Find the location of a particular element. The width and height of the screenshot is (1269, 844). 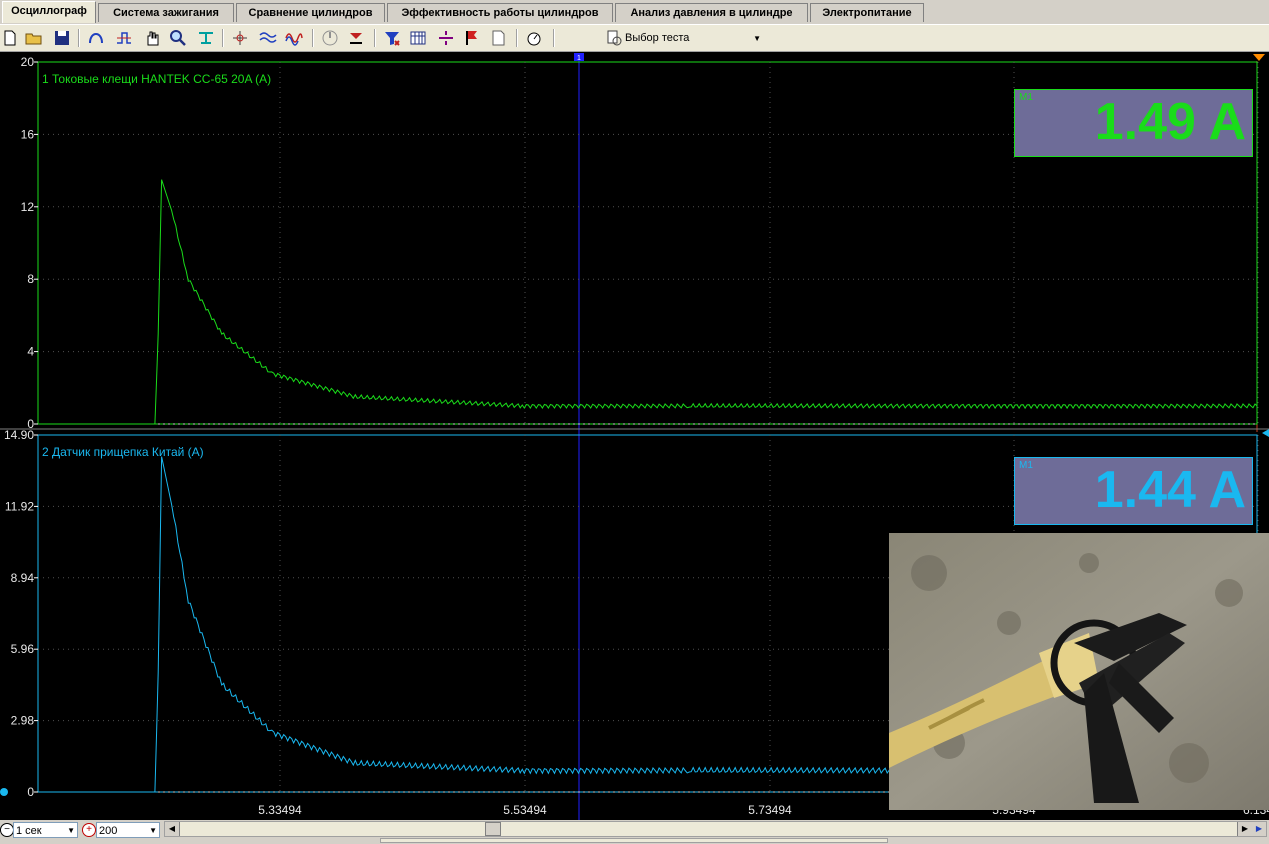

tab-oscilloscope: Осциллограф is located at coordinates (49, 12).